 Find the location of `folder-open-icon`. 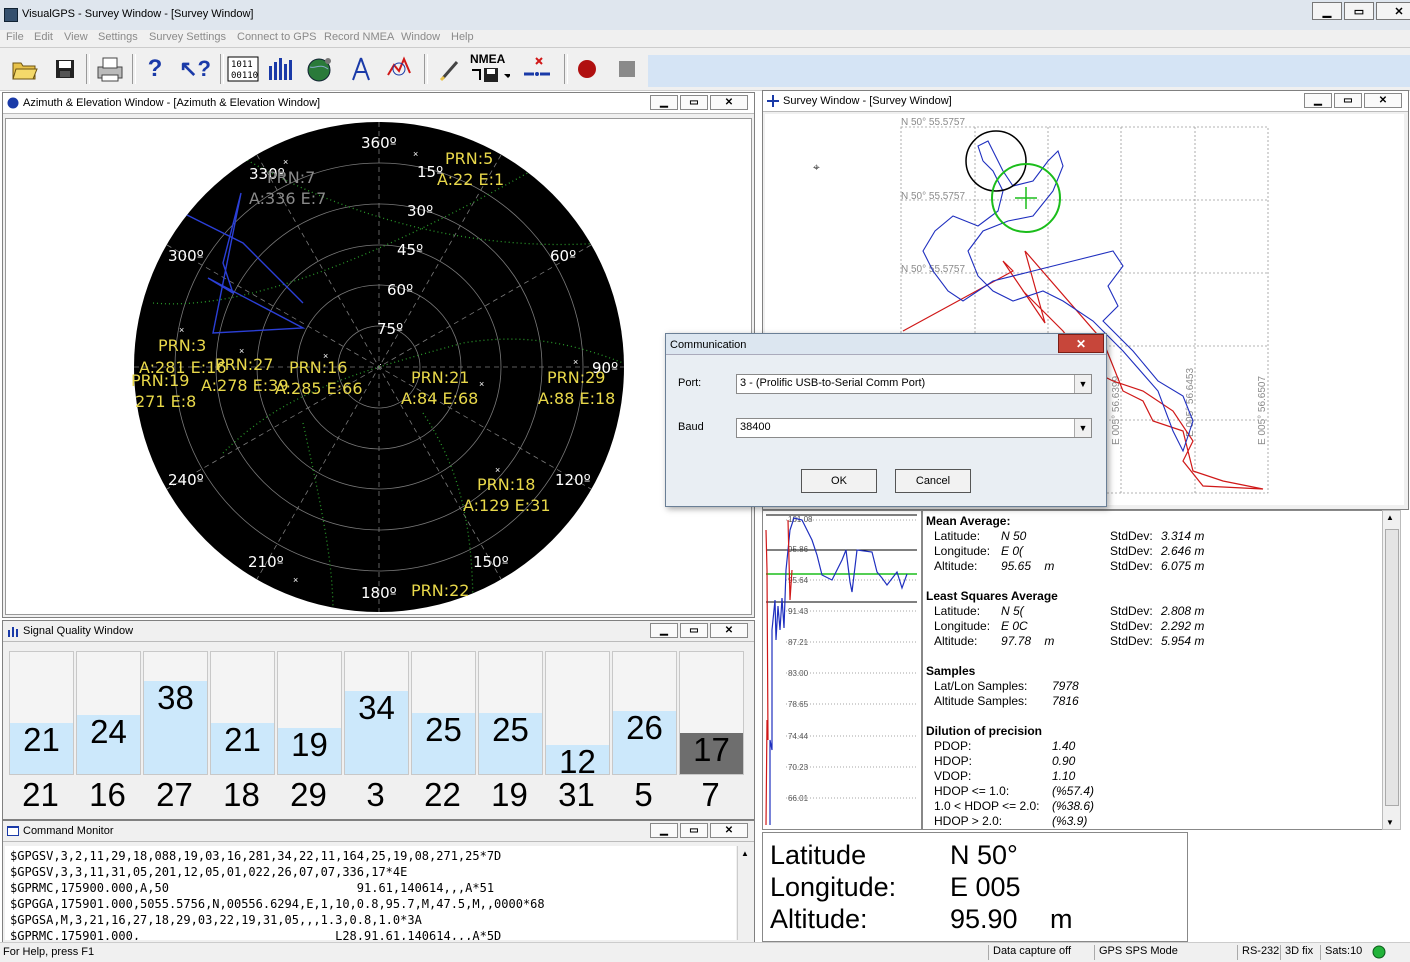

folder-open-icon is located at coordinates (25, 71).